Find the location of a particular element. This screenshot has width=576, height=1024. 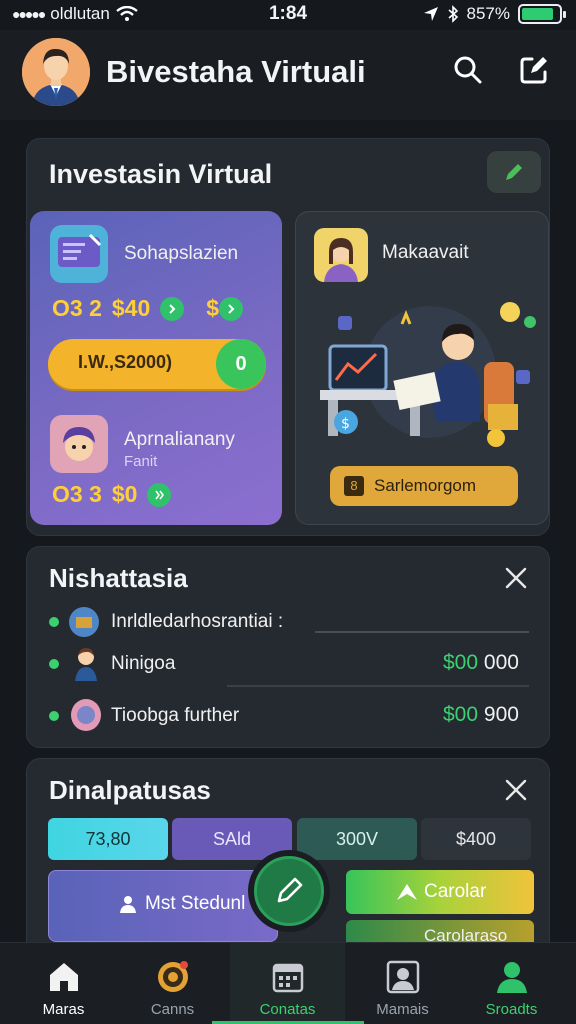

history-row-label: Inrldledarhosrantiai : is located at coordinates (197, 621).